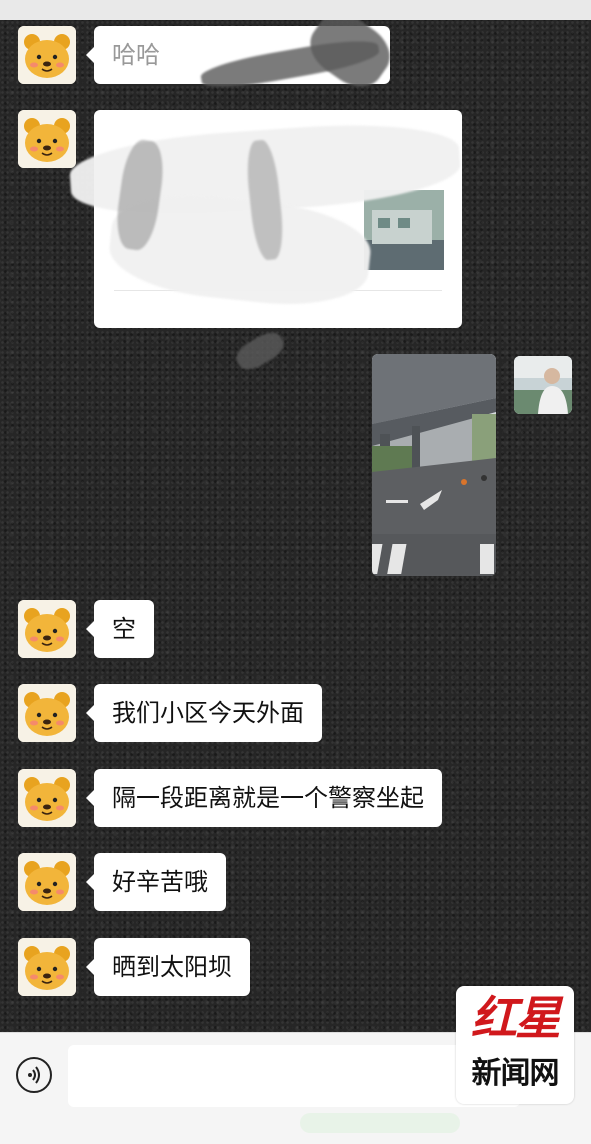 Image resolution: width=591 pixels, height=1144 pixels. I want to click on message-bubble: 我们小区今天外面, so click(204, 713).